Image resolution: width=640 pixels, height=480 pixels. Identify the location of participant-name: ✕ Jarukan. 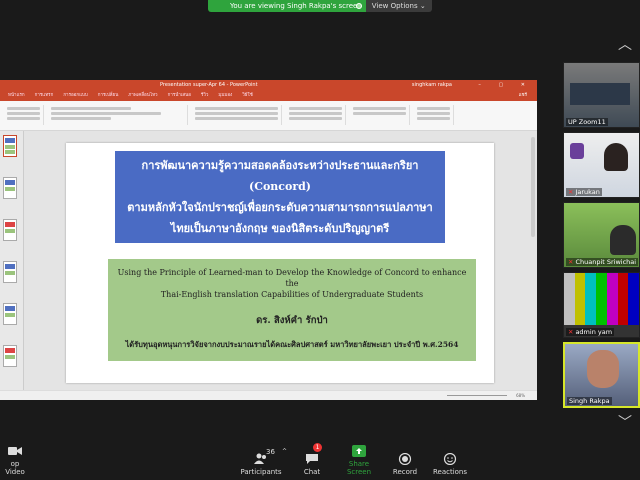
(584, 192).